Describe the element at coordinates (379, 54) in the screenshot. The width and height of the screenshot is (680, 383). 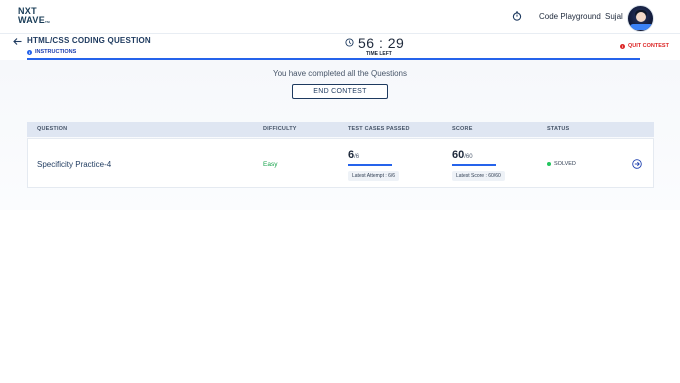
I see `timer-label: TIME LEFT` at that location.